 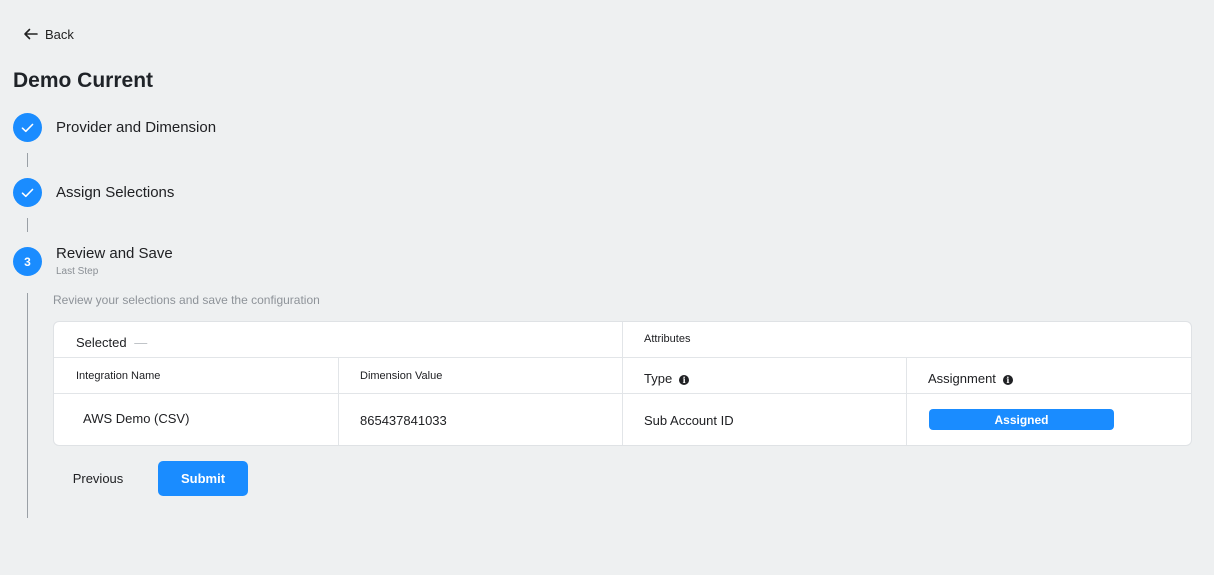 I want to click on arrow-left-icon, so click(x=31, y=34).